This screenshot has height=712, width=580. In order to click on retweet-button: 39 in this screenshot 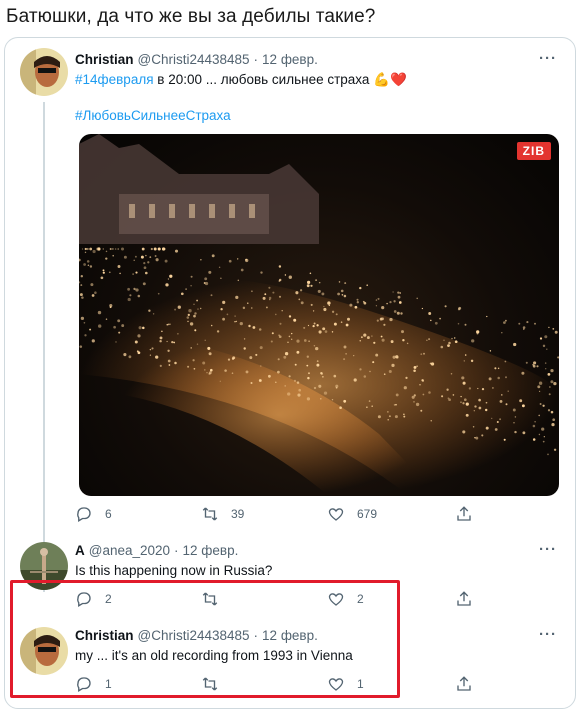, I will do `click(222, 514)`.